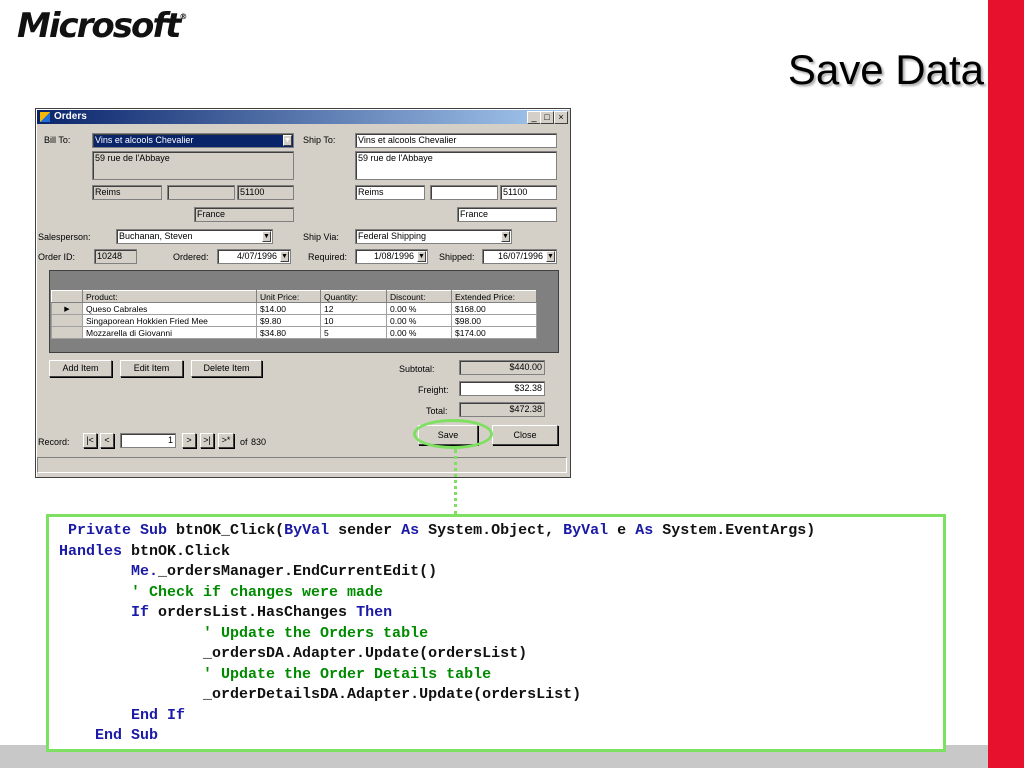  Describe the element at coordinates (433, 236) in the screenshot. I see `ship-via-select: Federal Shipping ▼` at that location.